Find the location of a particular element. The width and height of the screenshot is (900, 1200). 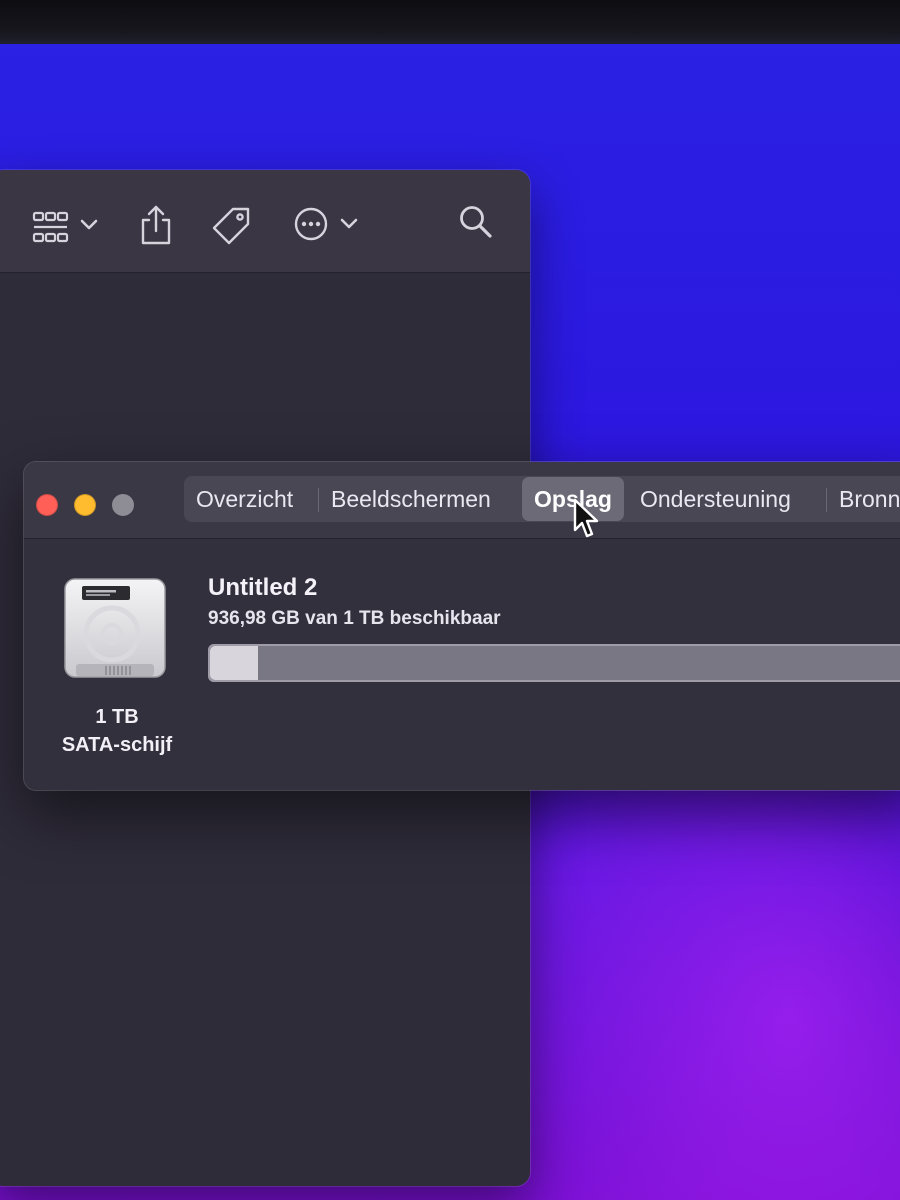

monitor-bezel is located at coordinates (450, 22).